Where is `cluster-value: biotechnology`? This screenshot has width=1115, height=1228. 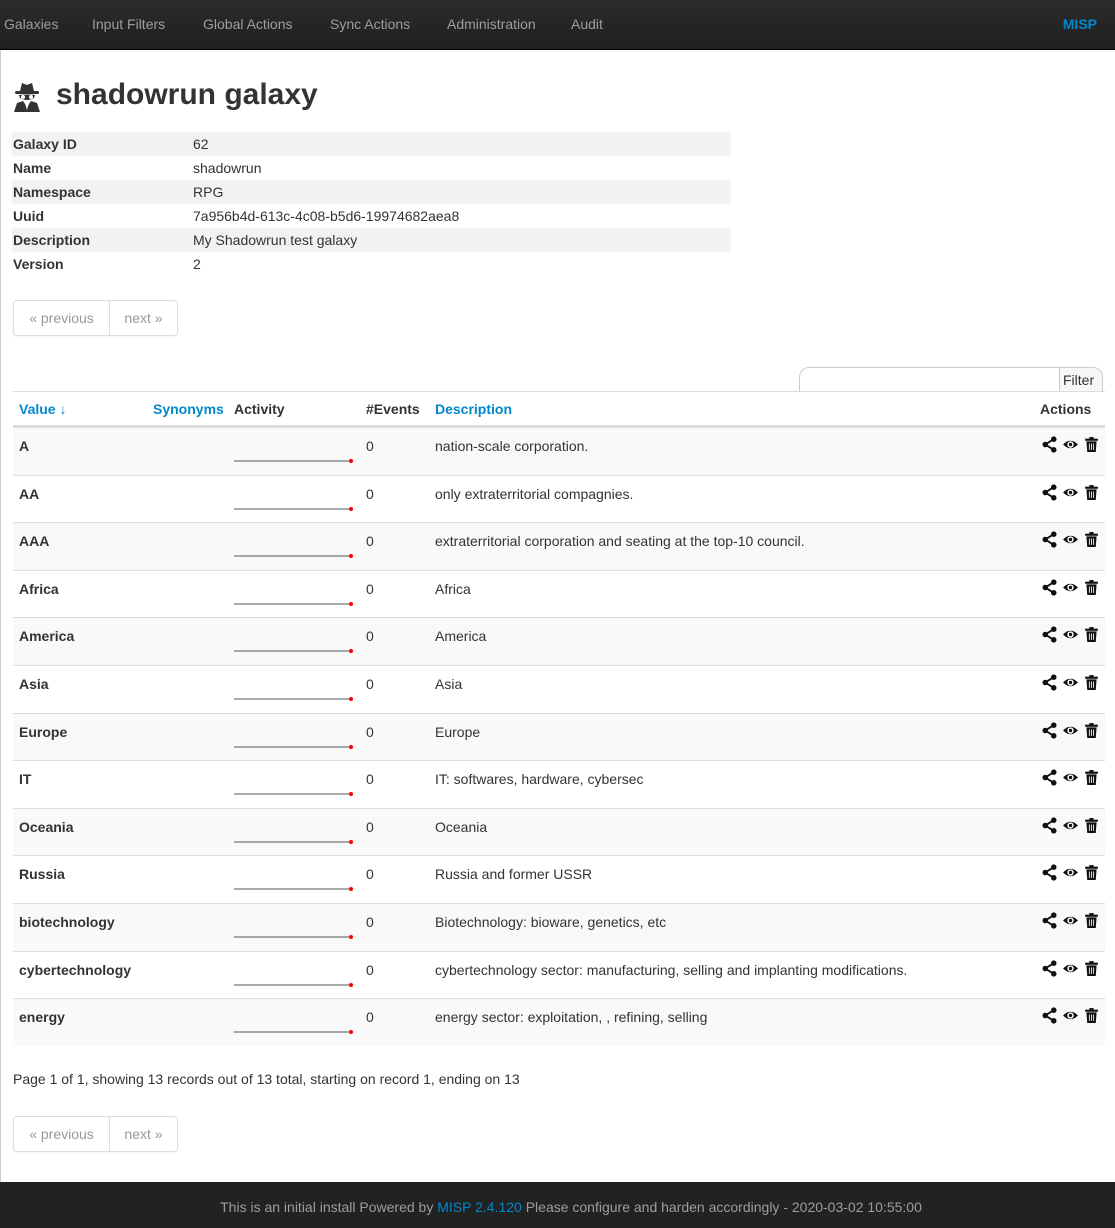 cluster-value: biotechnology is located at coordinates (67, 922).